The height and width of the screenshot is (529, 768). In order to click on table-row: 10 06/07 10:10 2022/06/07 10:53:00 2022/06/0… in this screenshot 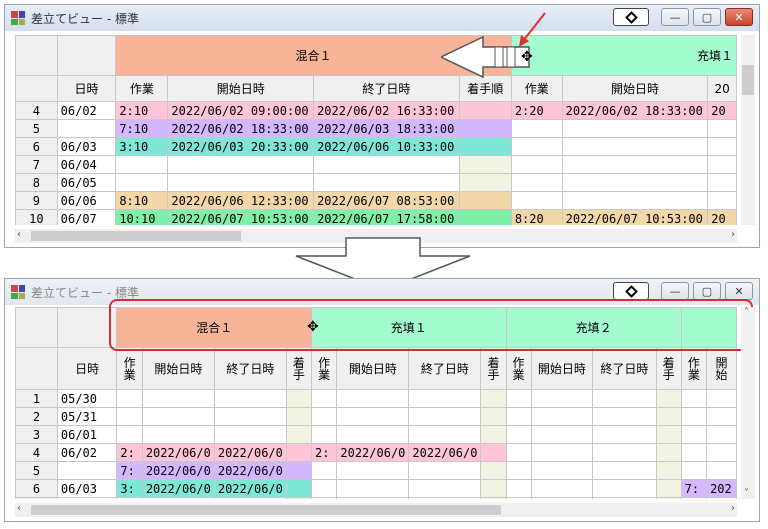, I will do `click(376, 217)`.